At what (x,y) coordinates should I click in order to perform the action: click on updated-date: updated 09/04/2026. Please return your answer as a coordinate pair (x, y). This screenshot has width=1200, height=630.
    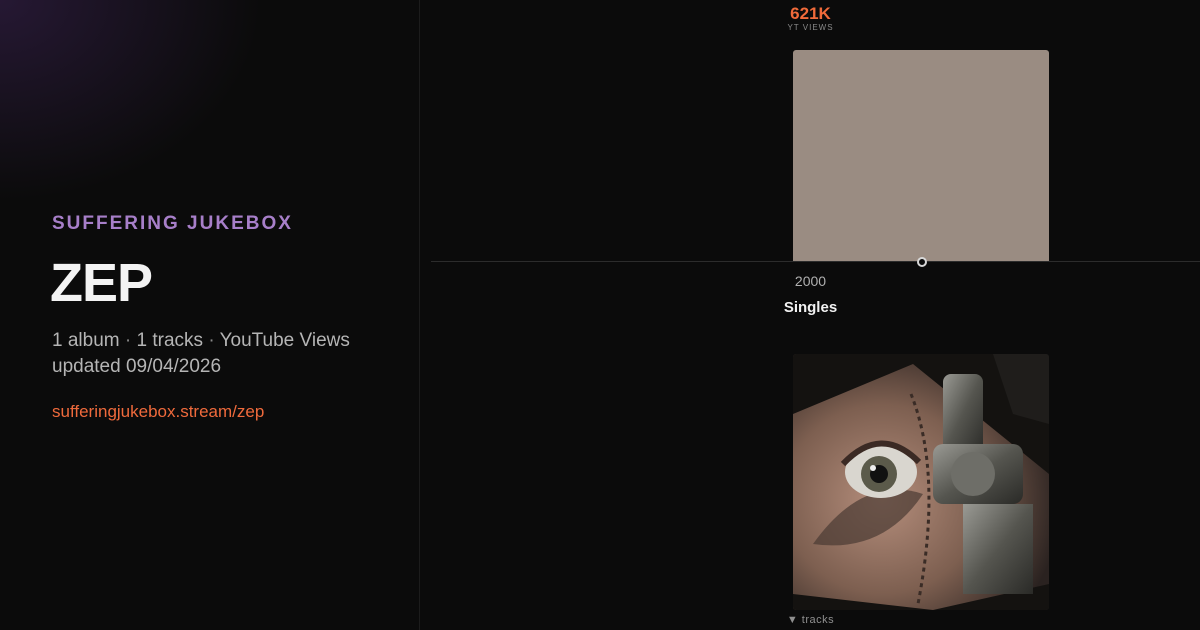
    Looking at the image, I should click on (137, 366).